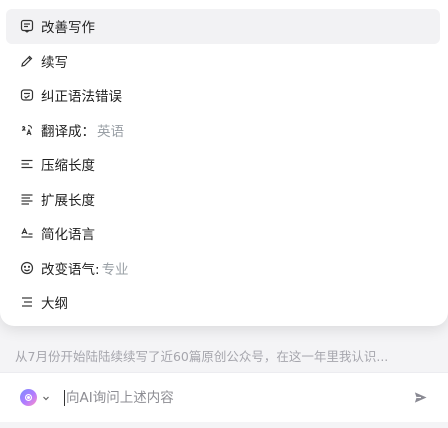  What do you see at coordinates (223, 130) in the screenshot?
I see `menu-item-translate: 翻译成： 英语` at bounding box center [223, 130].